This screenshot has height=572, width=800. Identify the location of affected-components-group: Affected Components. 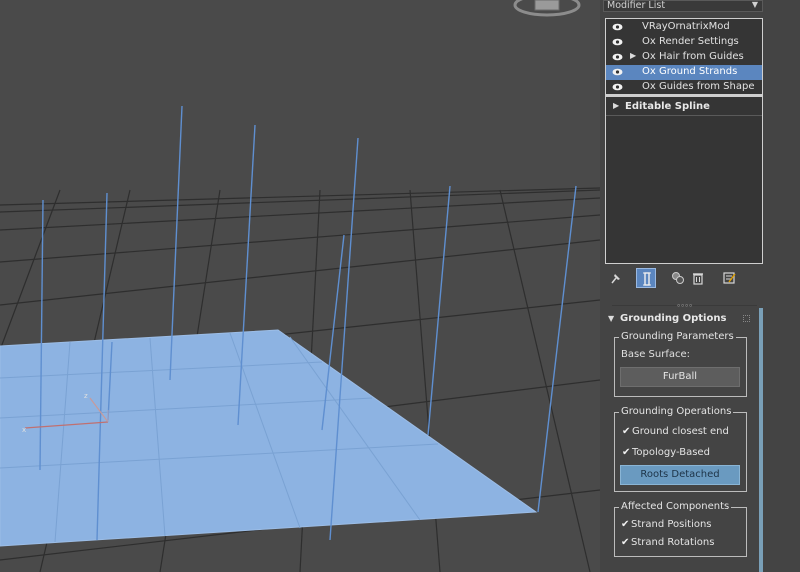
(680, 529).